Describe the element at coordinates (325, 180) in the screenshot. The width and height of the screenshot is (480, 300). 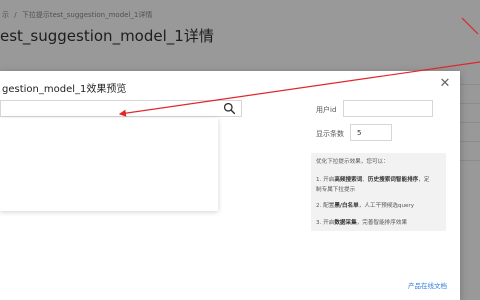
I see `tip-text: 1. 开启` at that location.